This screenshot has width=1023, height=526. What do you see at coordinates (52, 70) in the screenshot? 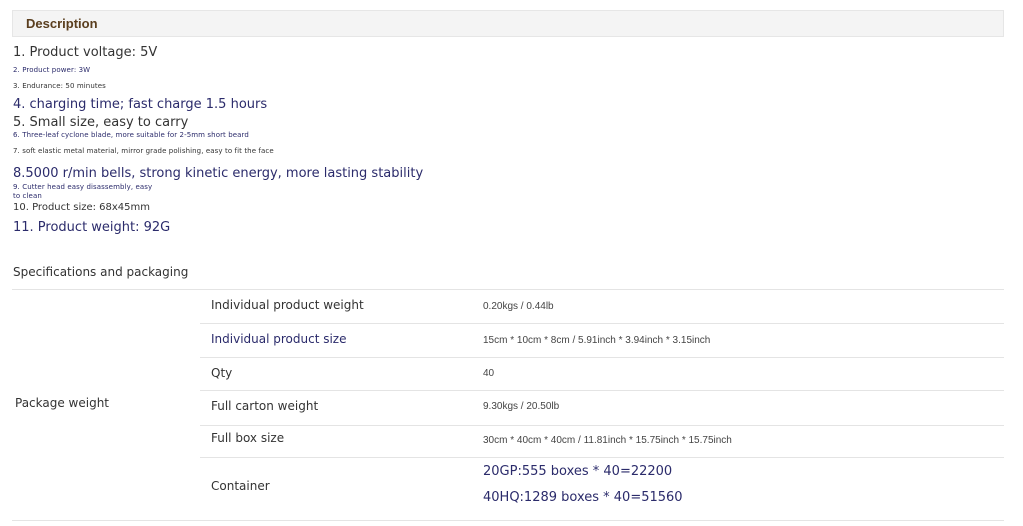
I see `description-line: 2. Product power: 3W` at bounding box center [52, 70].